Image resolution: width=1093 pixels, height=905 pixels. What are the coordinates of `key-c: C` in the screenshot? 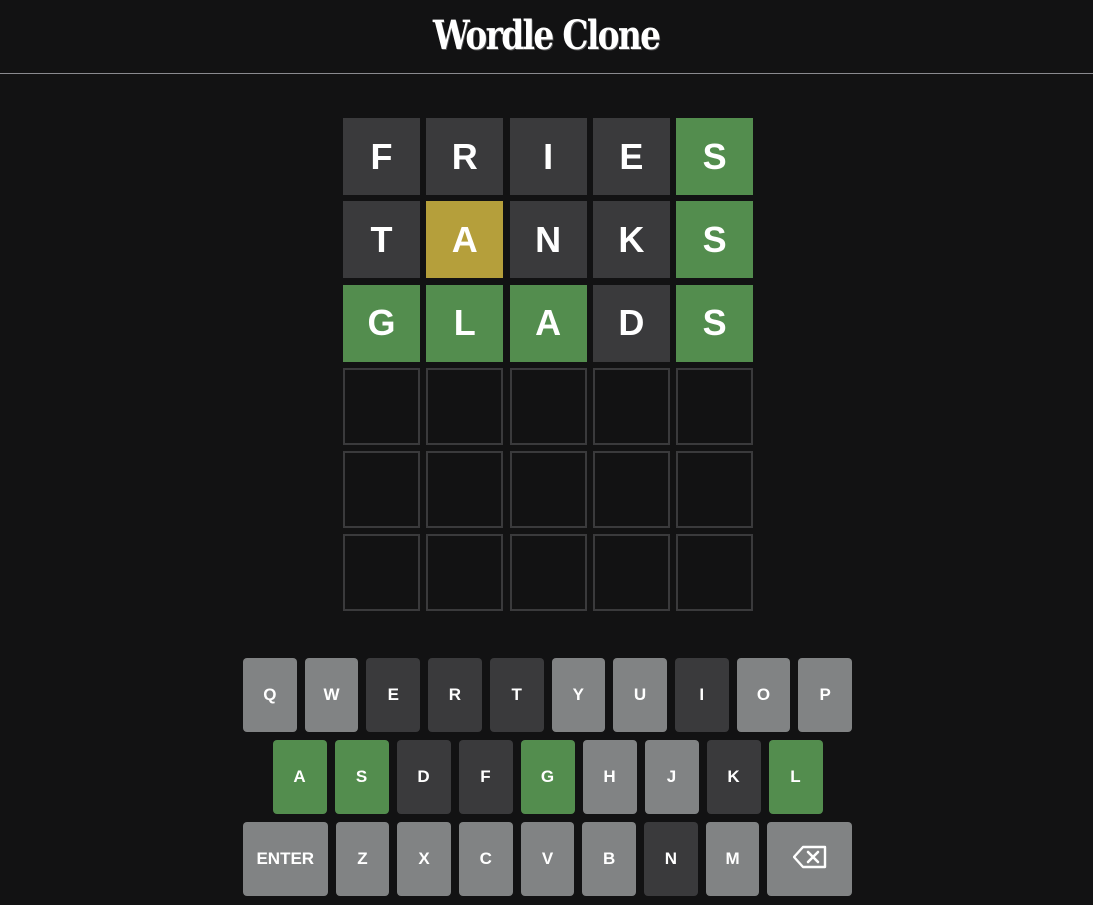 It's located at (485, 859).